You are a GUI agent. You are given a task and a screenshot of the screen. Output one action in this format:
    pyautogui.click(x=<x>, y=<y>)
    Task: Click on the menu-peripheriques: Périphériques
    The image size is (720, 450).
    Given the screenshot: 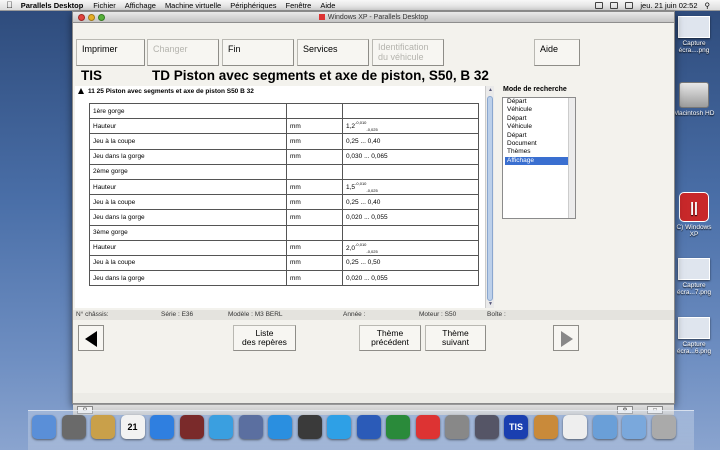 What is the action you would take?
    pyautogui.click(x=253, y=5)
    